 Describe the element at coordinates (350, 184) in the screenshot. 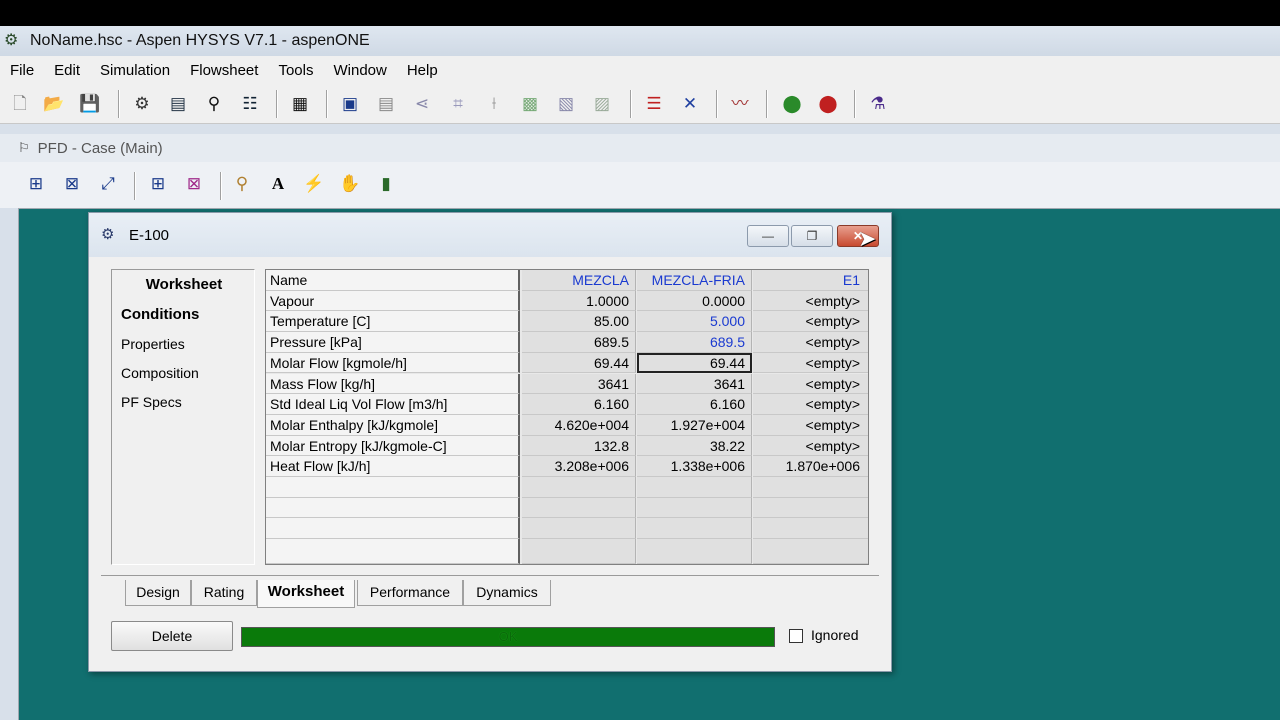

I see `hand-icon: ✋` at that location.